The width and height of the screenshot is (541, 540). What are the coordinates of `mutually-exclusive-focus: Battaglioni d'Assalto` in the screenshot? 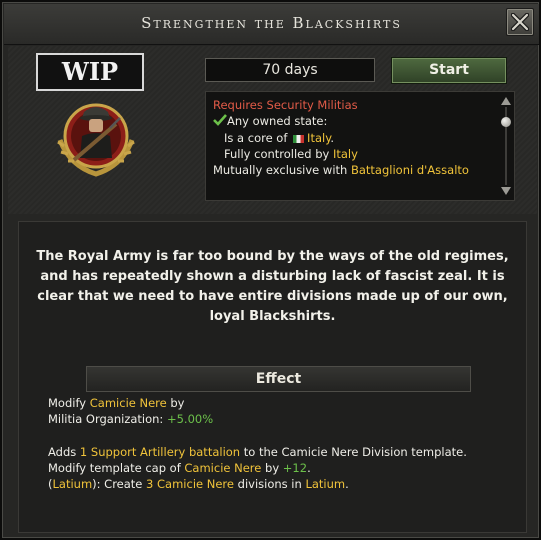 It's located at (410, 170).